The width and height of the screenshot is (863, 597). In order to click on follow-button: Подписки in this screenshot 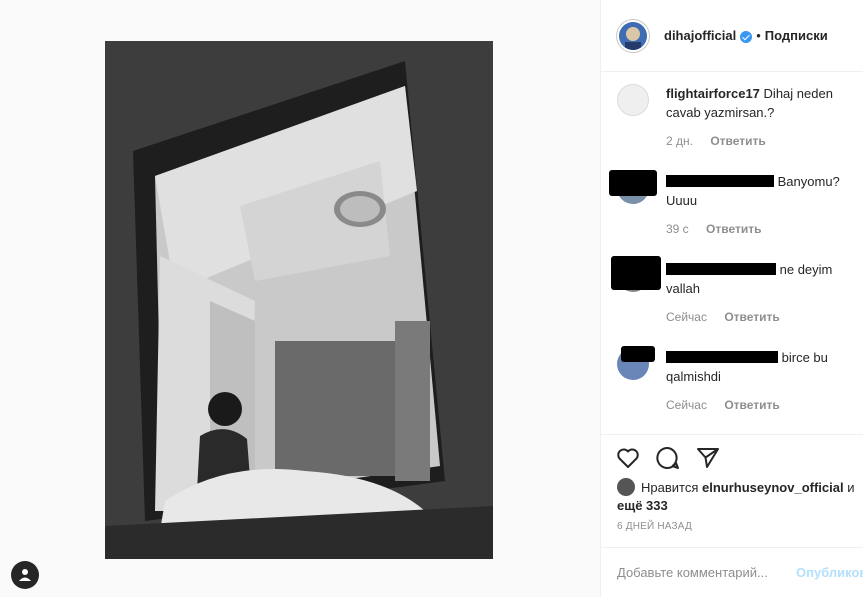, I will do `click(796, 35)`.